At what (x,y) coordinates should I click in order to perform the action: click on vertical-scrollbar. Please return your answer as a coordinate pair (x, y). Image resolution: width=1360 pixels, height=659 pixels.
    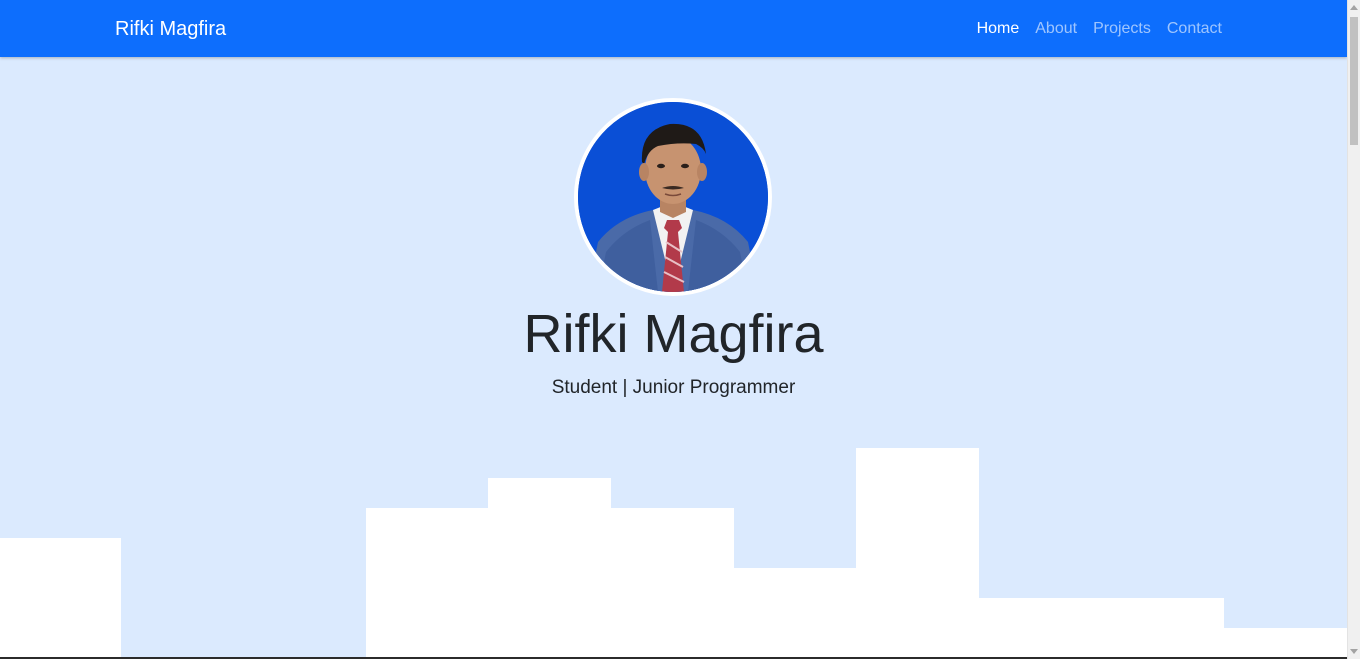
    Looking at the image, I should click on (1353, 329).